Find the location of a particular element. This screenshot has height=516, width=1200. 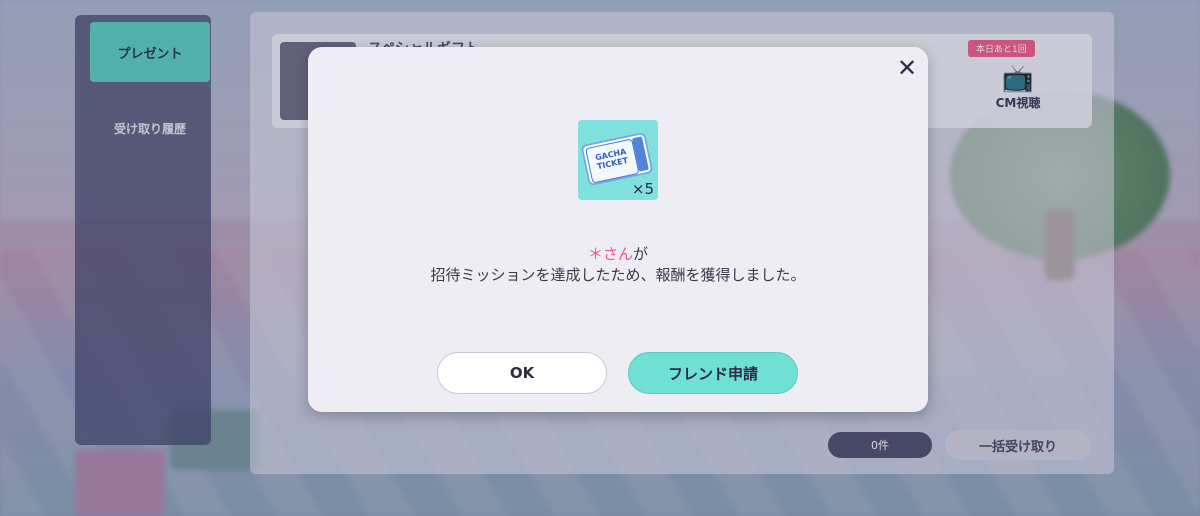

gacha-ticket-icon: GACHA TICKET is located at coordinates (617, 159).